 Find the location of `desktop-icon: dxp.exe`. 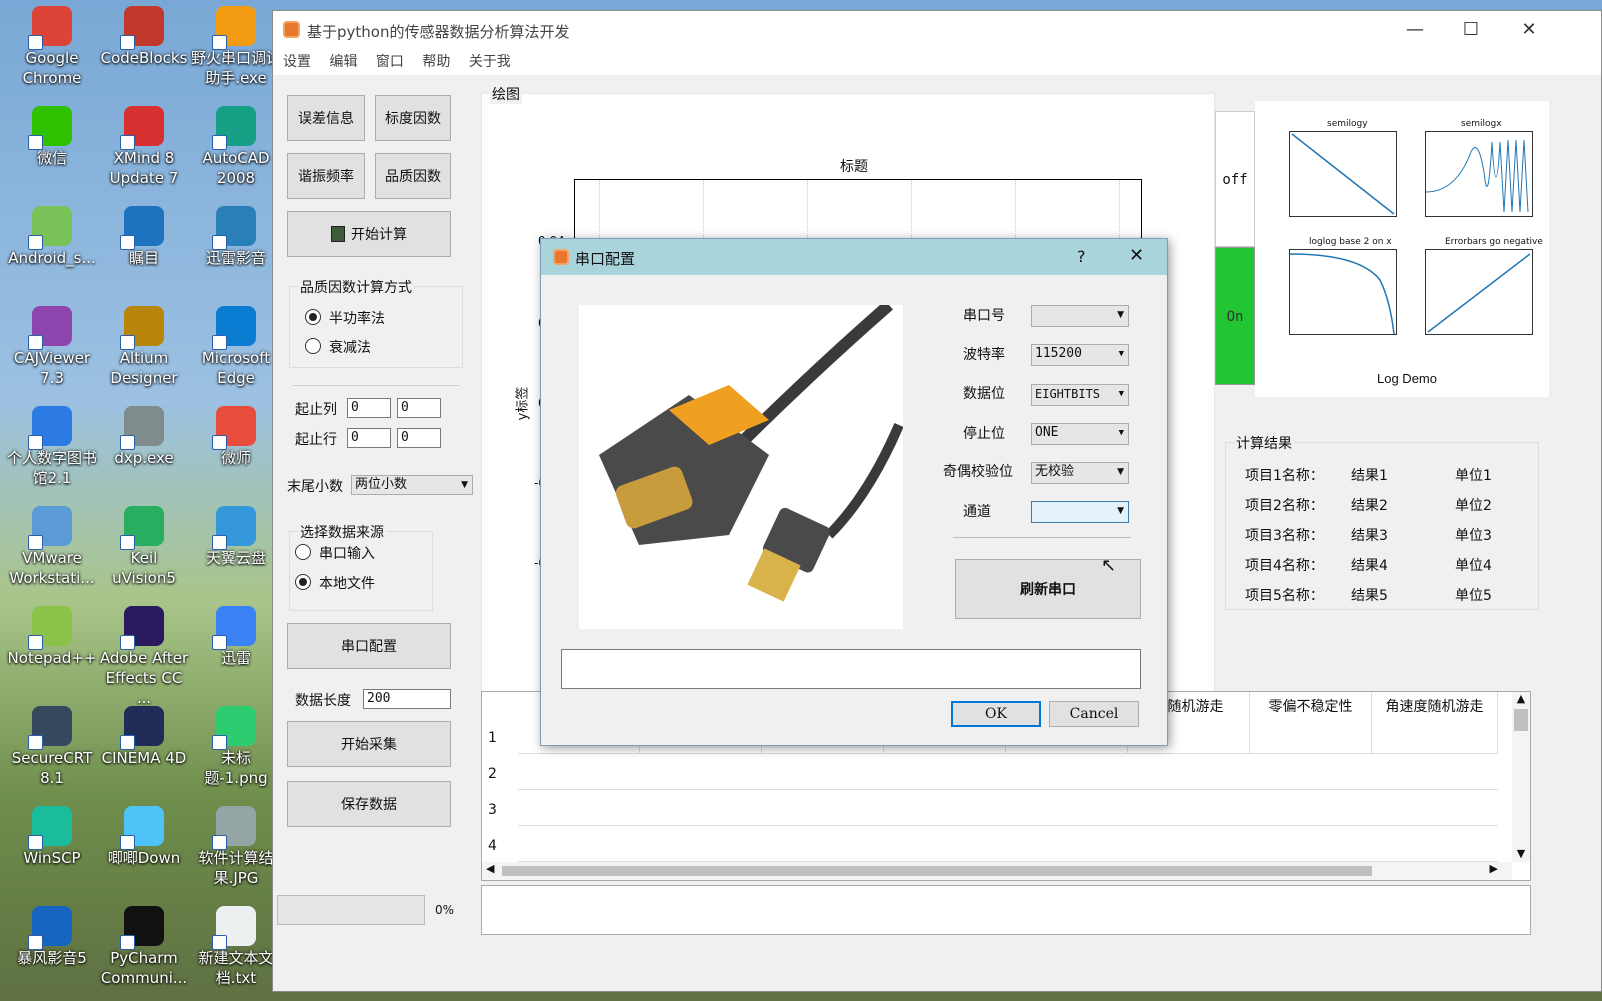

desktop-icon: dxp.exe is located at coordinates (144, 437).